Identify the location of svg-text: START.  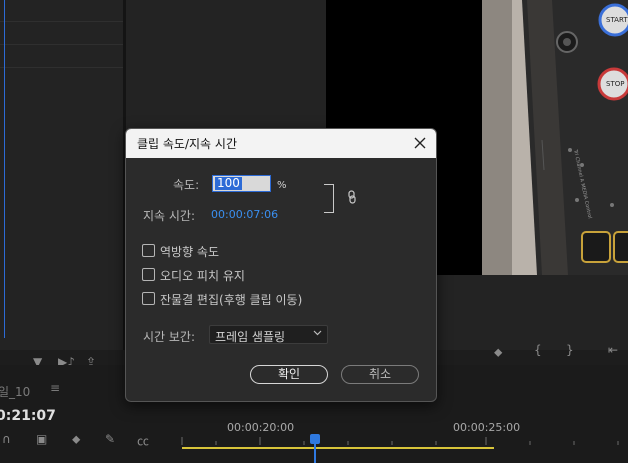
(617, 20).